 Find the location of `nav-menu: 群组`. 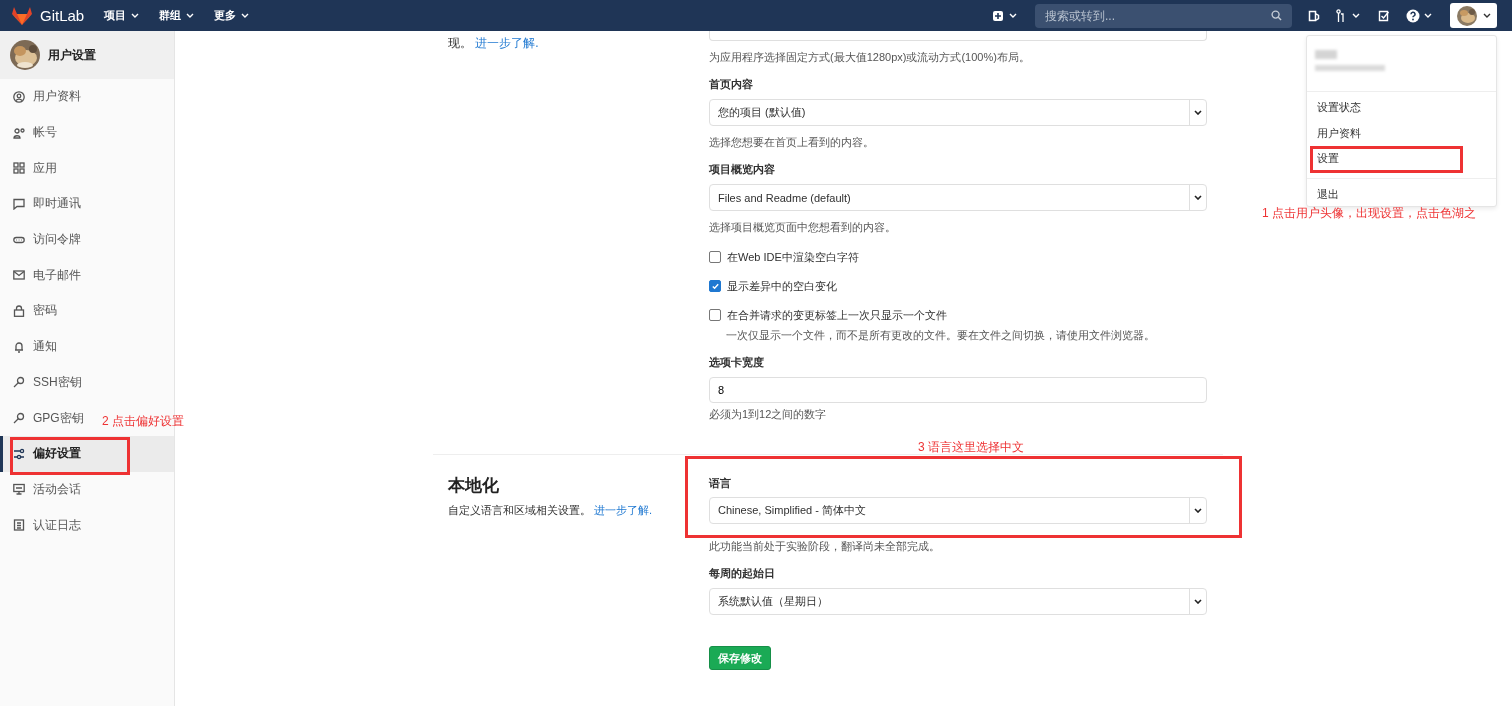

nav-menu: 群组 is located at coordinates (177, 15).